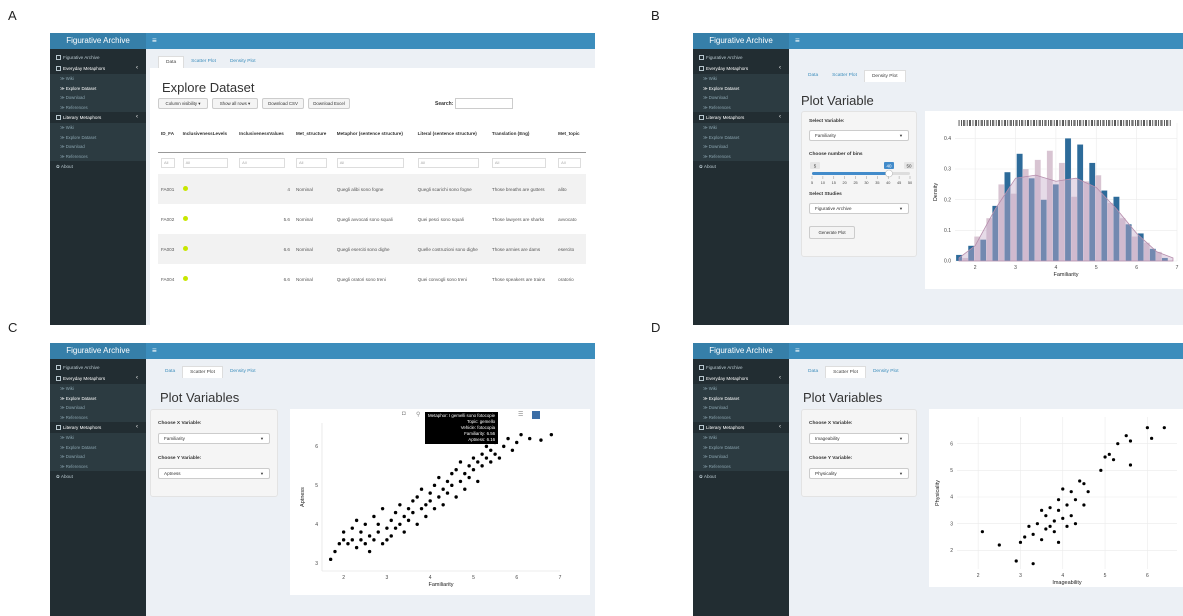 This screenshot has height=616, width=1183. What do you see at coordinates (859, 135) in the screenshot?
I see `select-variable-dropdown: Familiarity ▼` at bounding box center [859, 135].